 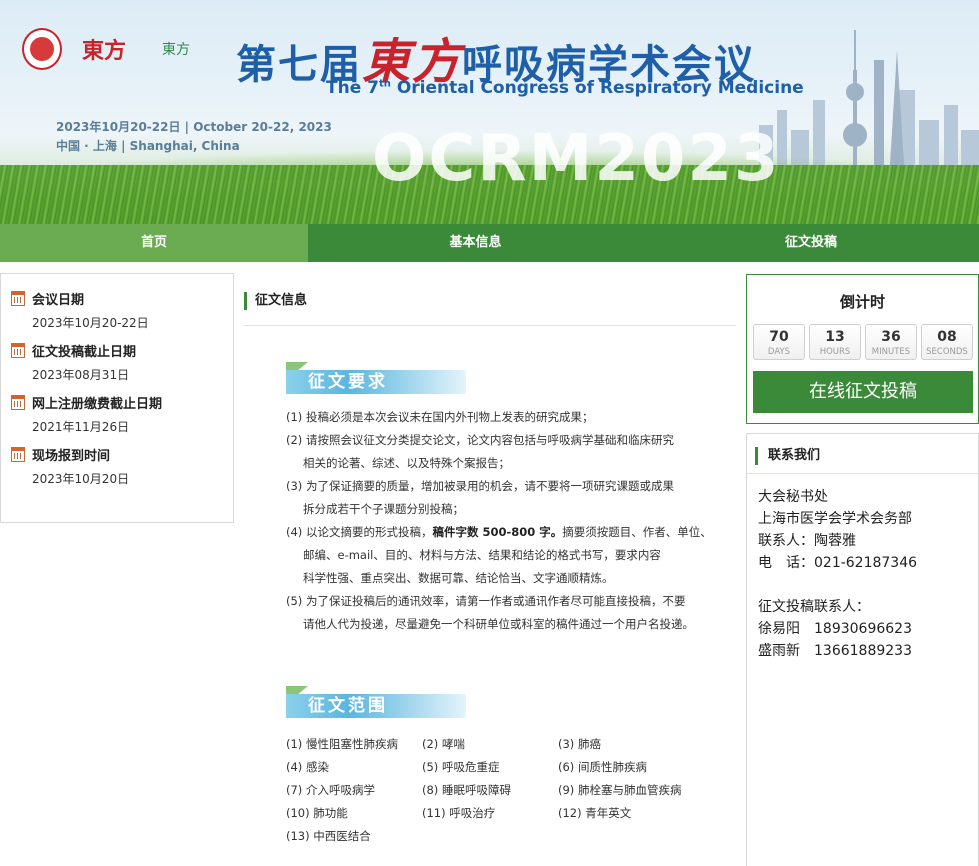 What do you see at coordinates (330, 790) in the screenshot?
I see `scope-item: (7) 介入呼吸病学` at bounding box center [330, 790].